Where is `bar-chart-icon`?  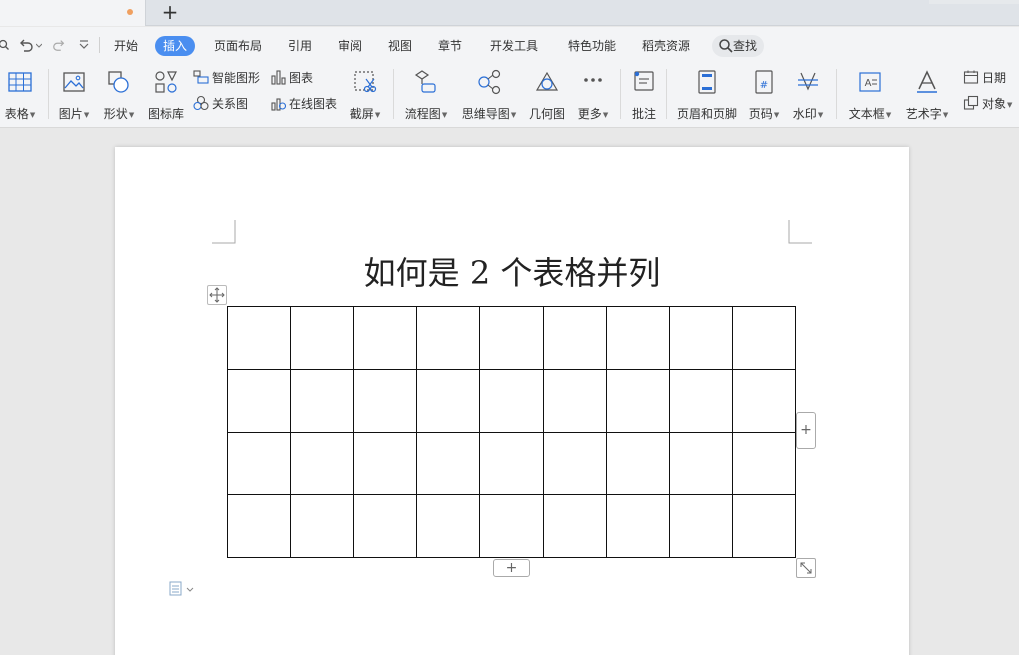
bar-chart-icon is located at coordinates (278, 77).